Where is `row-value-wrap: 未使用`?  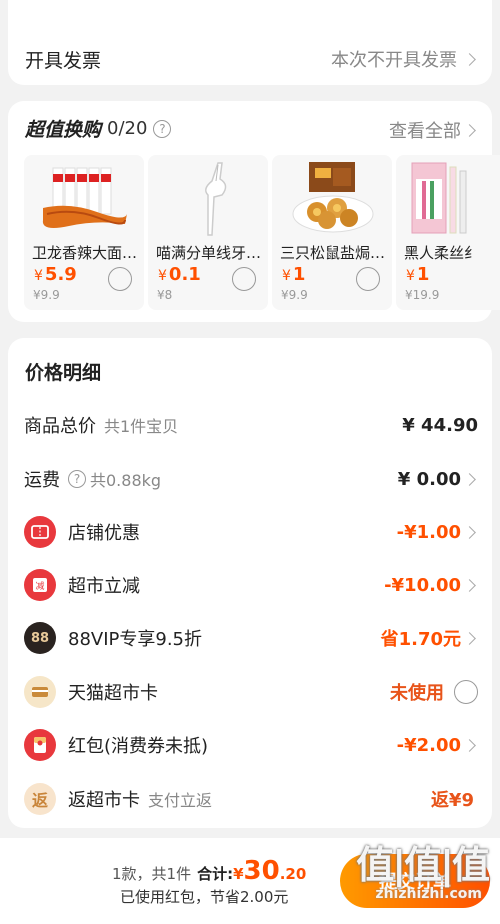 row-value-wrap: 未使用 is located at coordinates (434, 692).